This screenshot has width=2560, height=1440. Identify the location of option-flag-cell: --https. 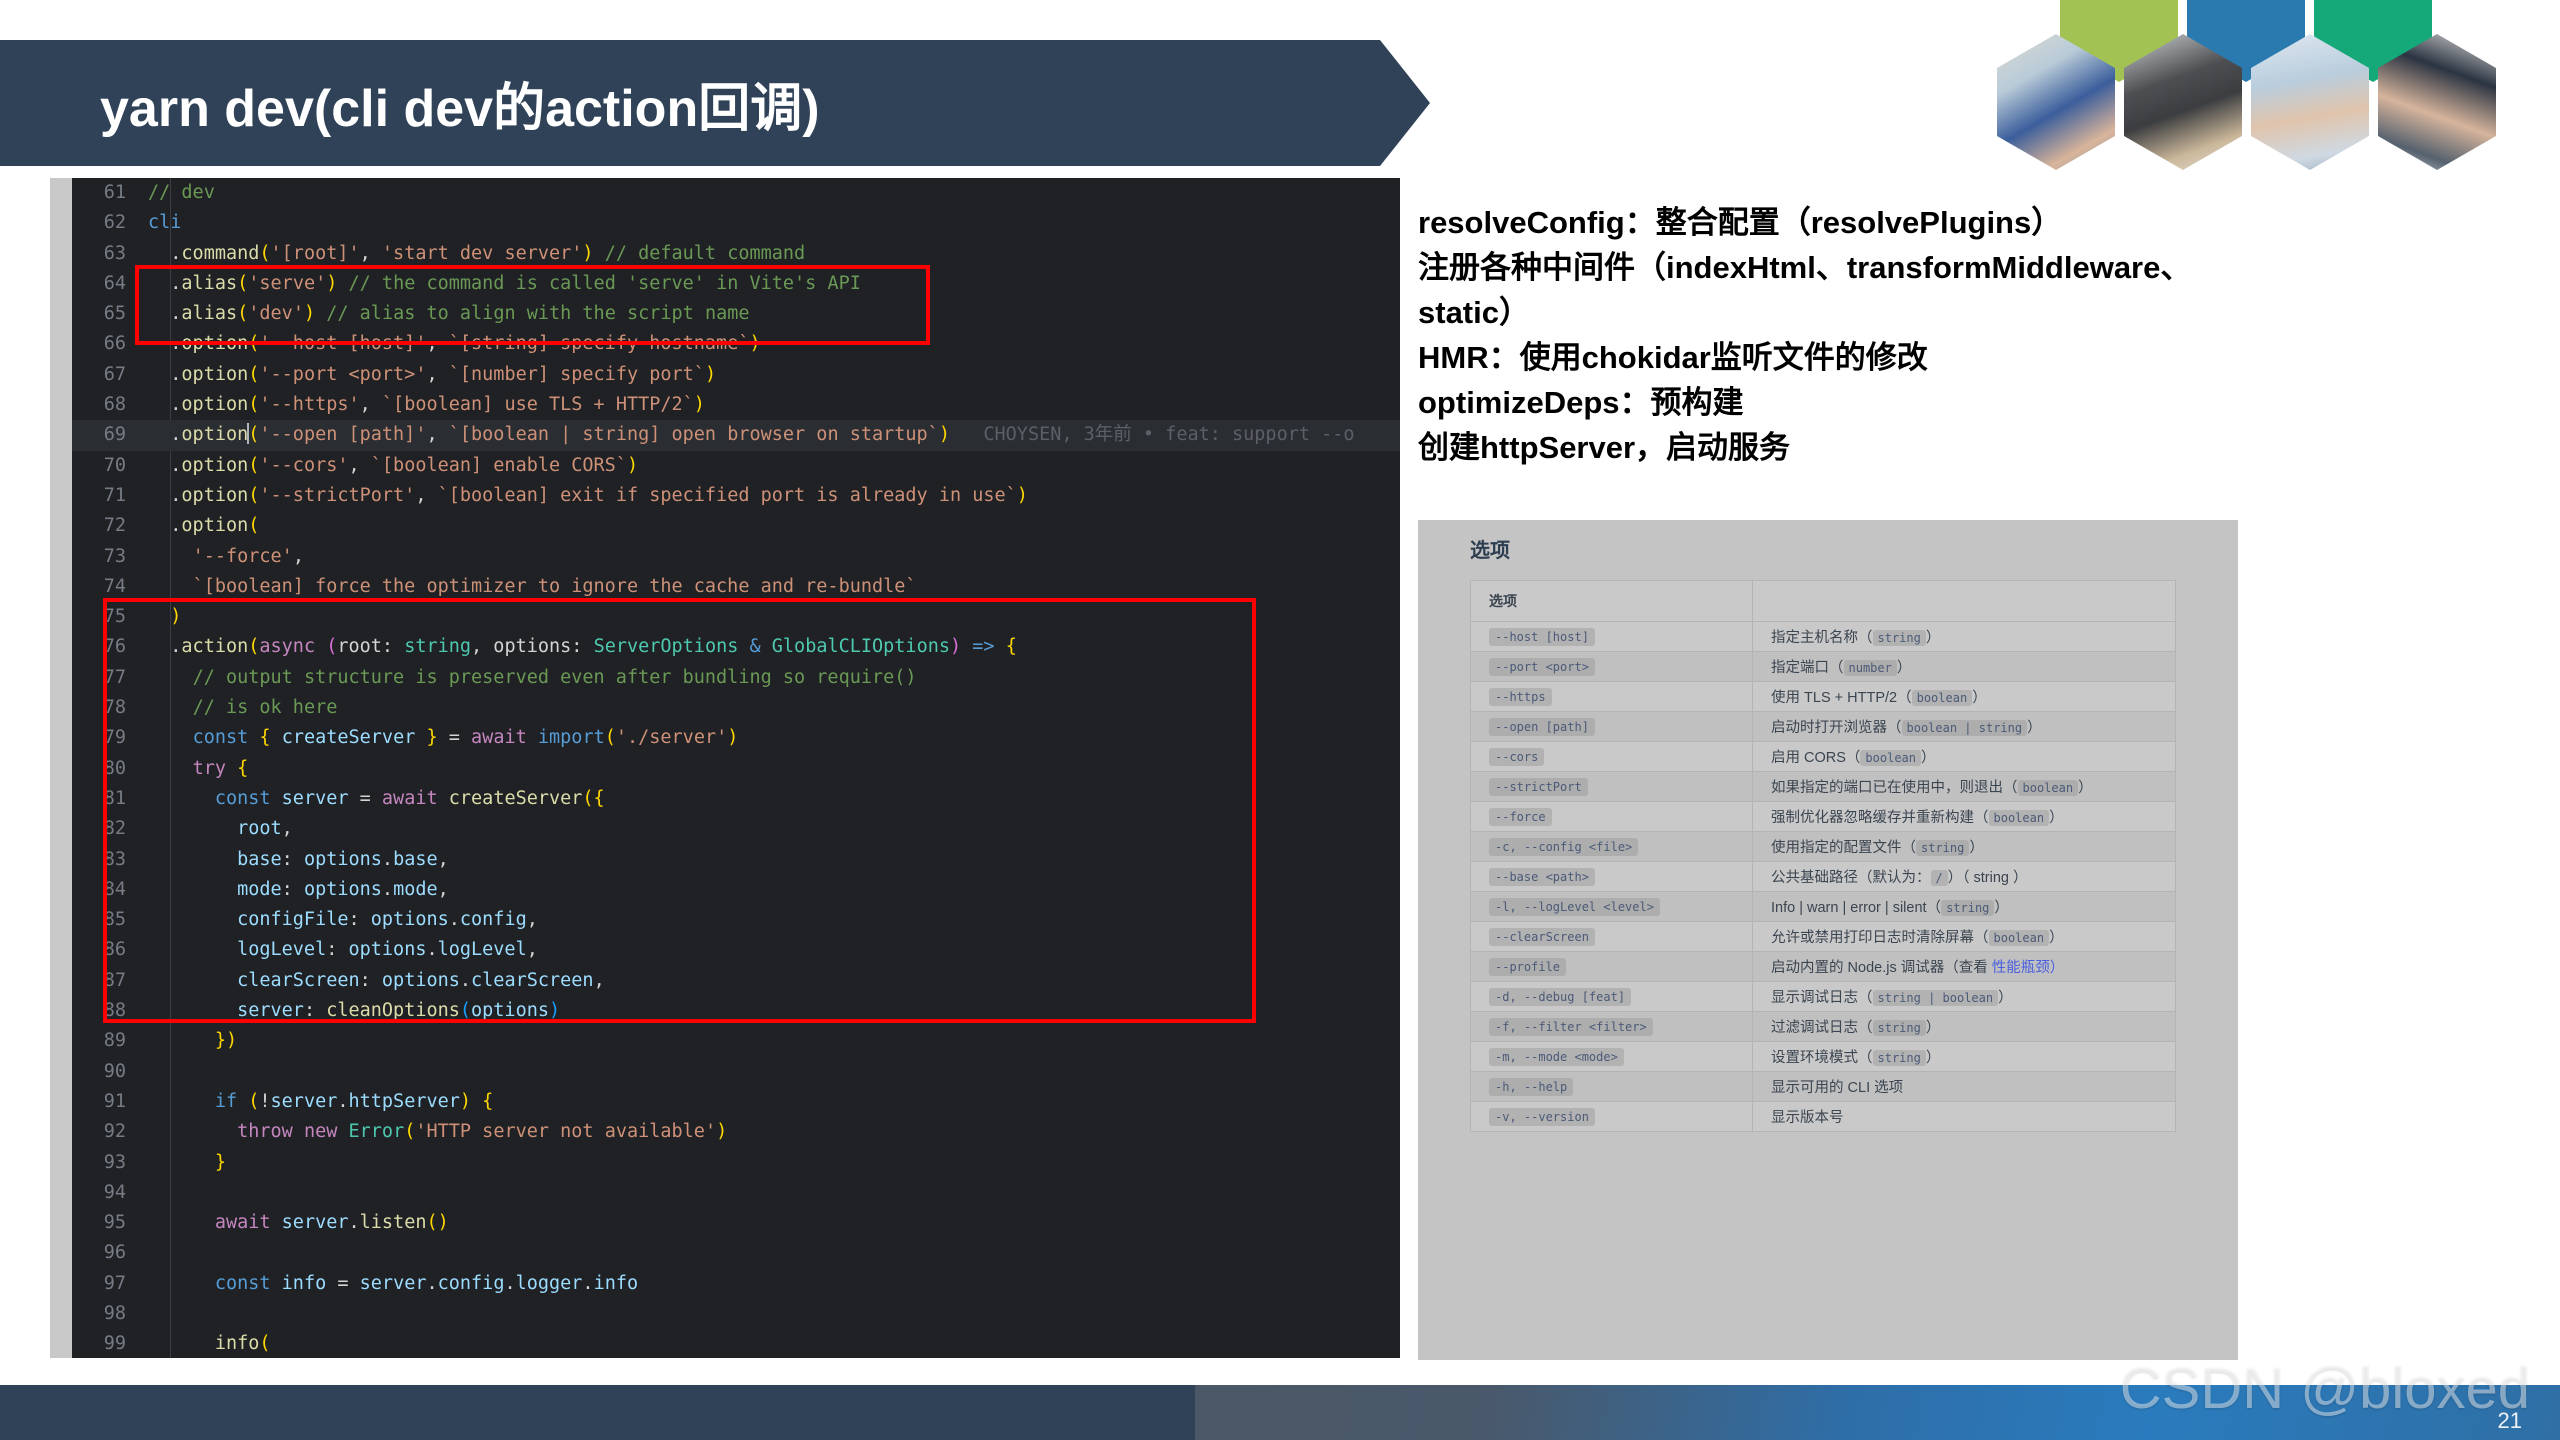
(1611, 696).